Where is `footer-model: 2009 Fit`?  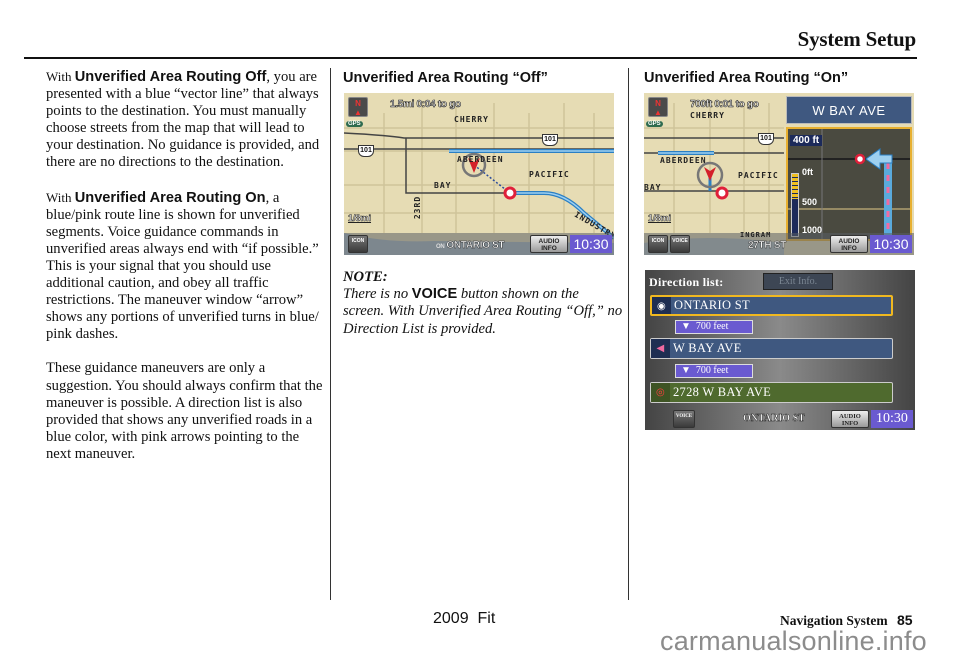
footer-model: 2009 Fit is located at coordinates (464, 618).